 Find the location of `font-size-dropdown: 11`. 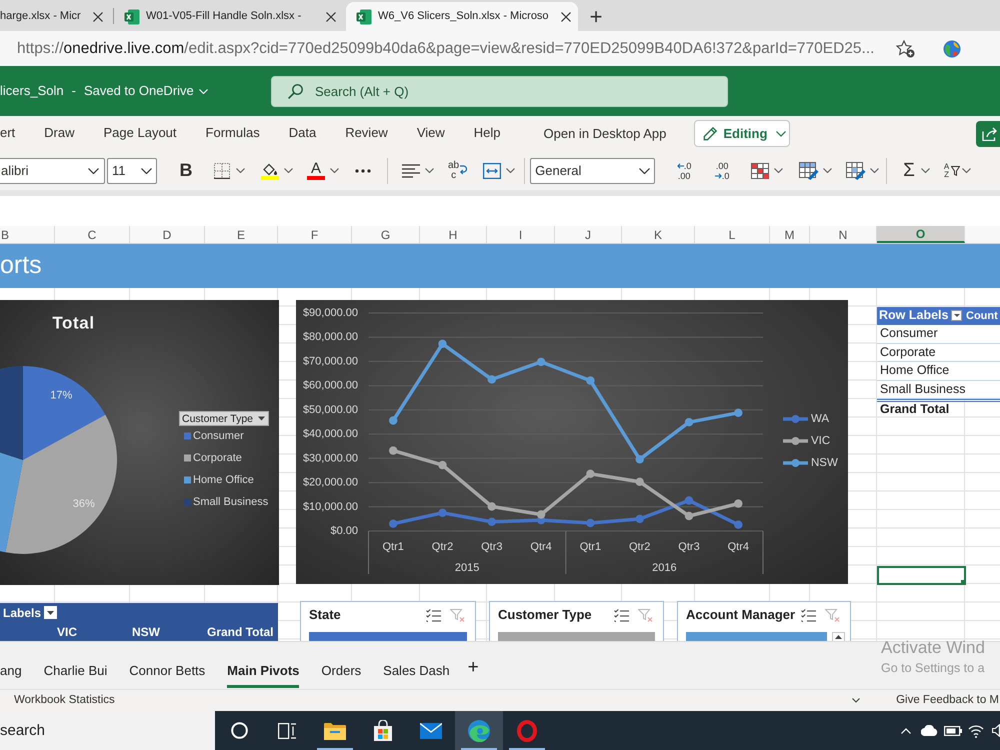

font-size-dropdown: 11 is located at coordinates (132, 171).